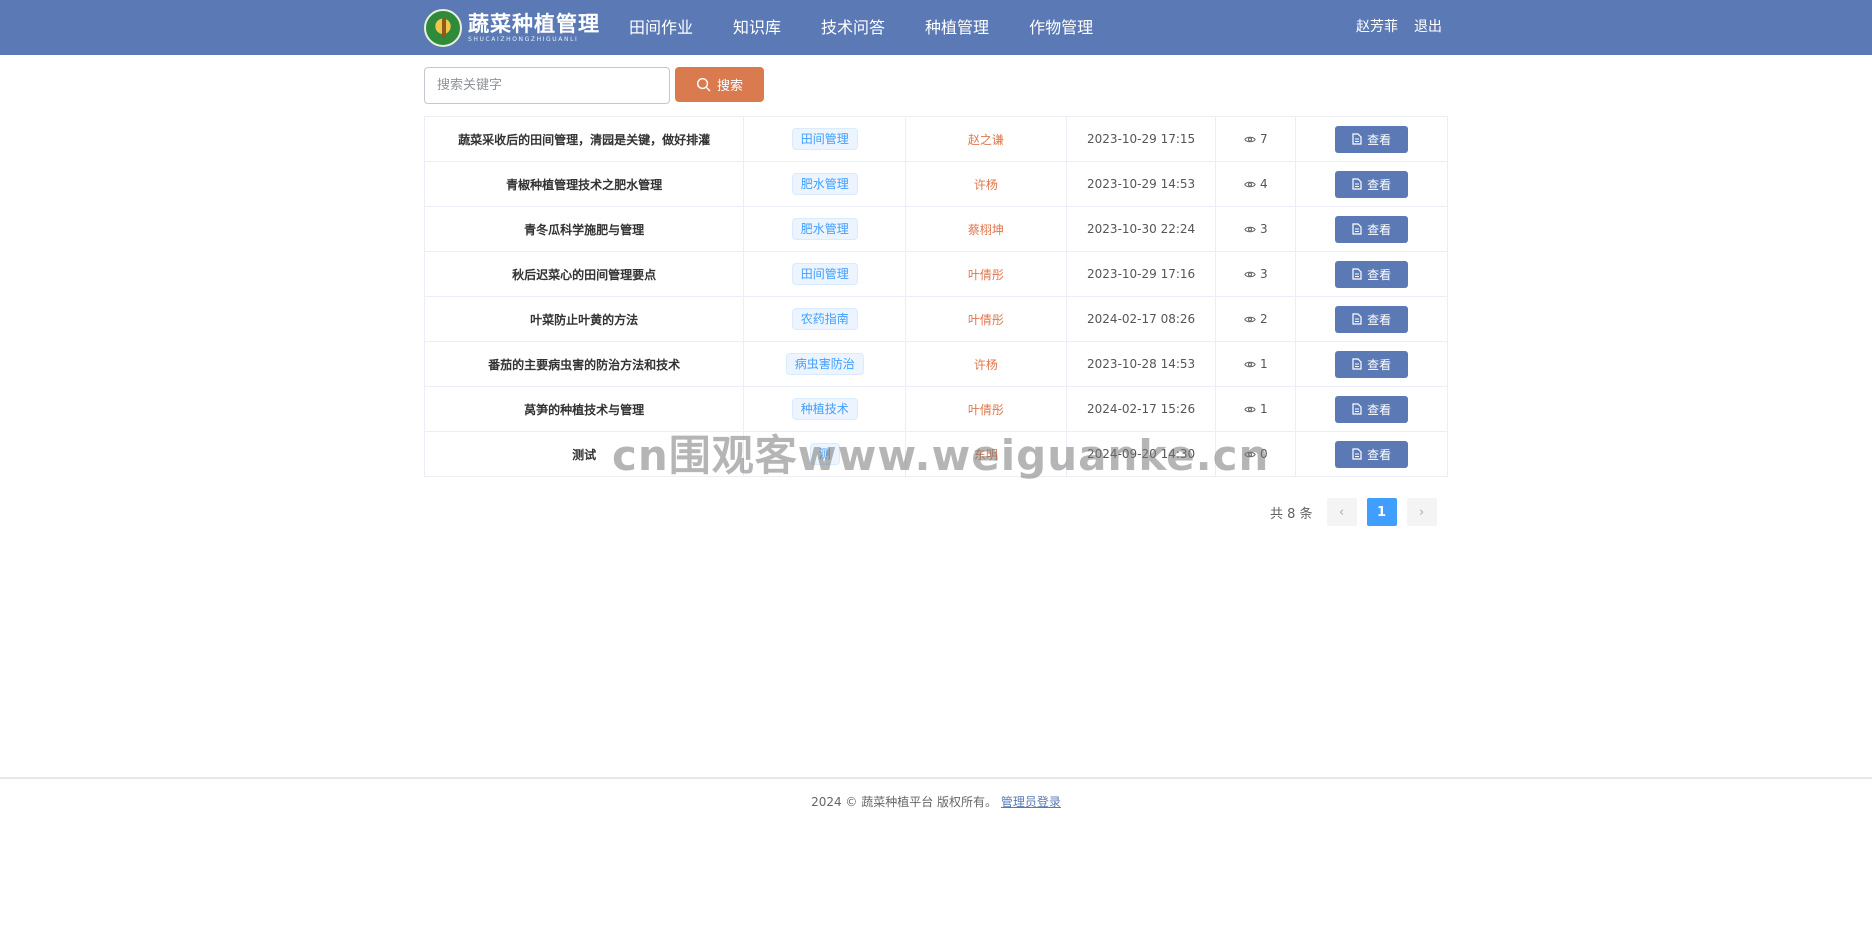 This screenshot has height=928, width=1872. What do you see at coordinates (1264, 184) in the screenshot?
I see `view-count: 4` at bounding box center [1264, 184].